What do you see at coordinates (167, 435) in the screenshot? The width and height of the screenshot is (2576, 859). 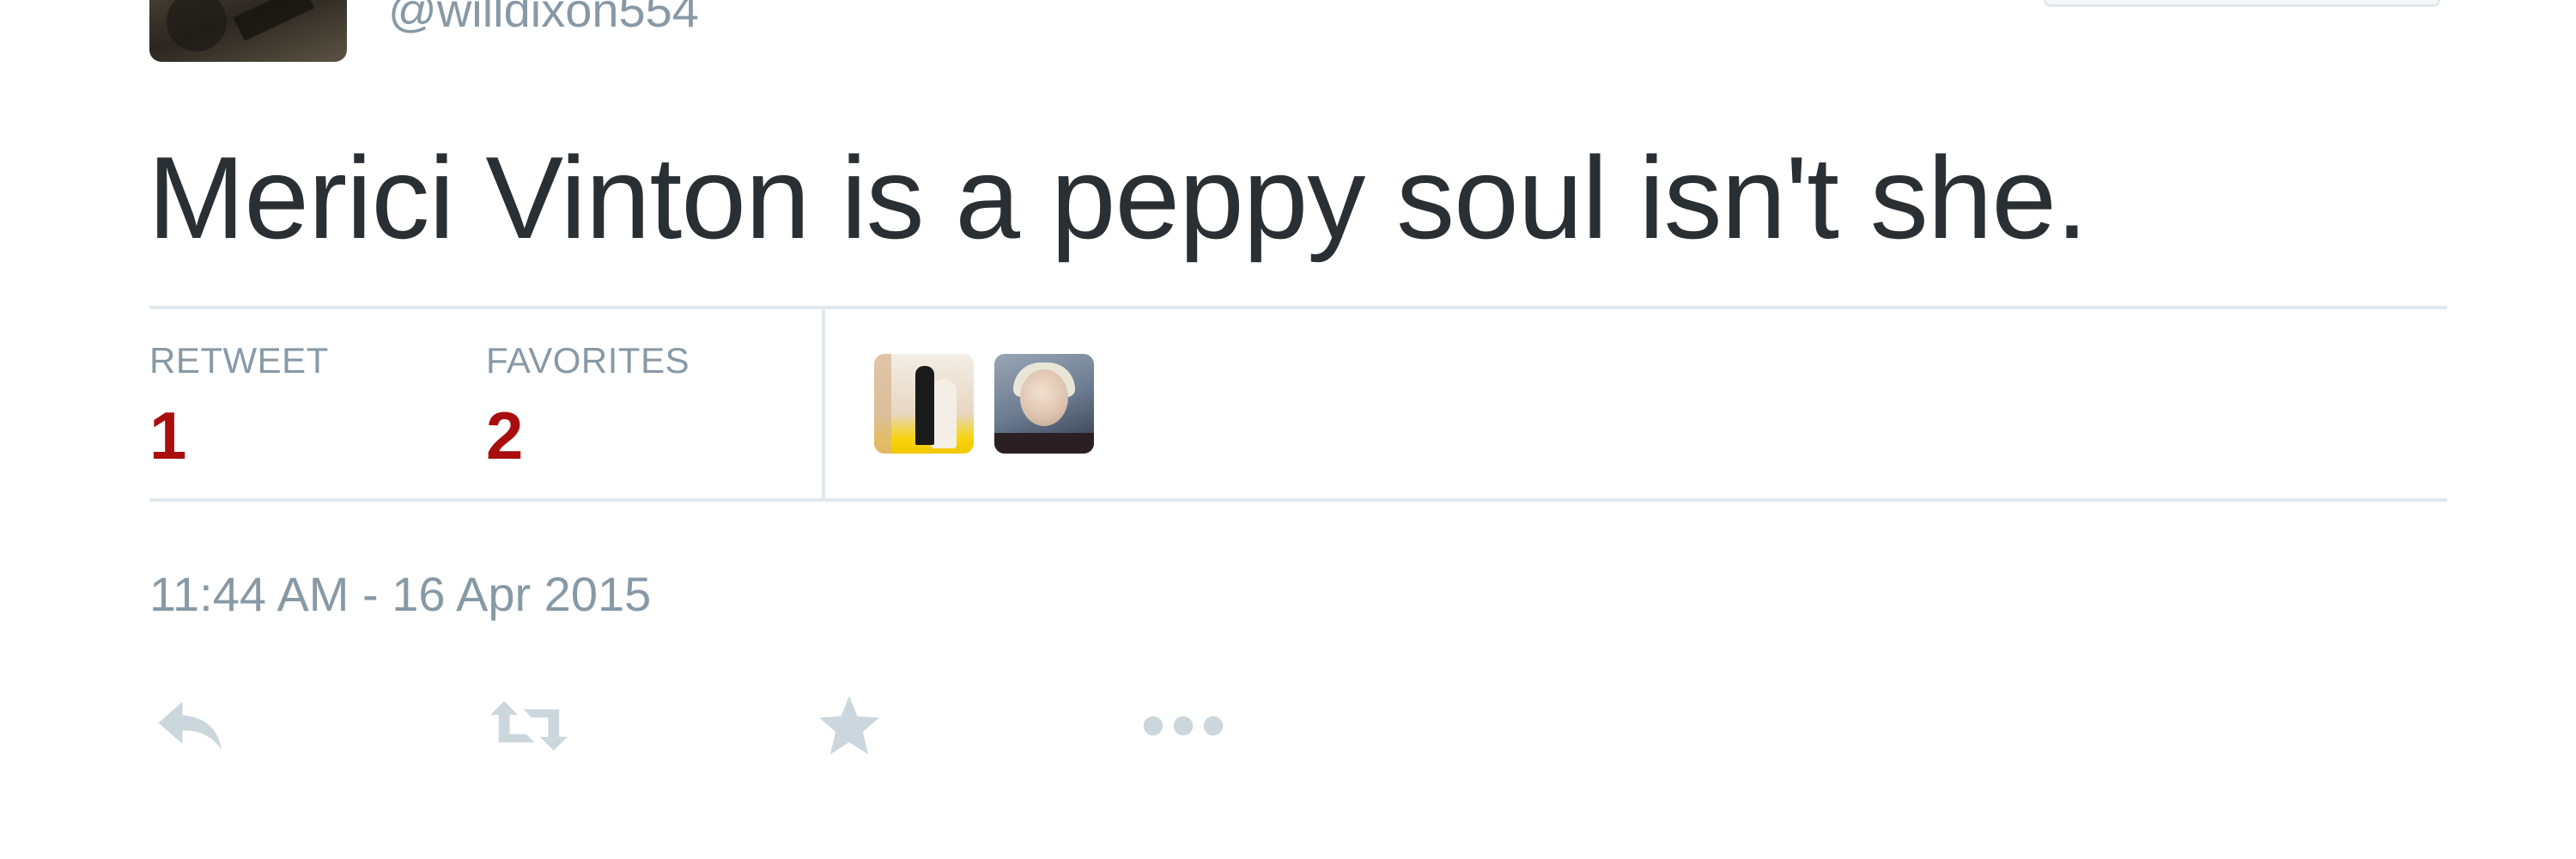 I see `retweet-count: 1` at bounding box center [167, 435].